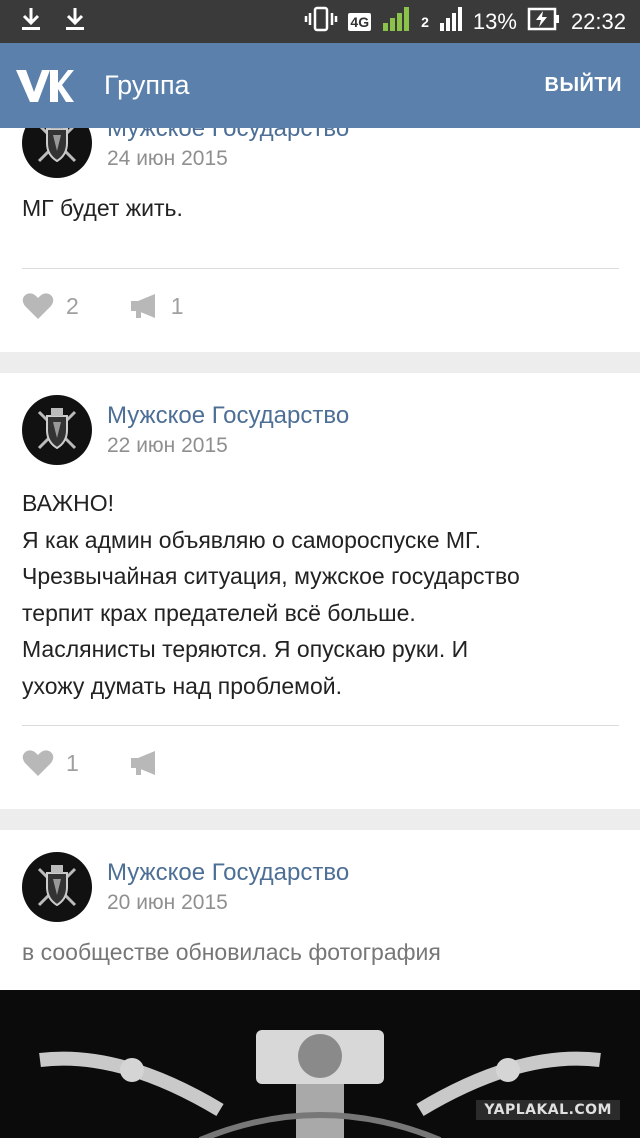 This screenshot has width=640, height=1138. What do you see at coordinates (320, 1064) in the screenshot?
I see `post-photo: YAPLAKAL.COM` at bounding box center [320, 1064].